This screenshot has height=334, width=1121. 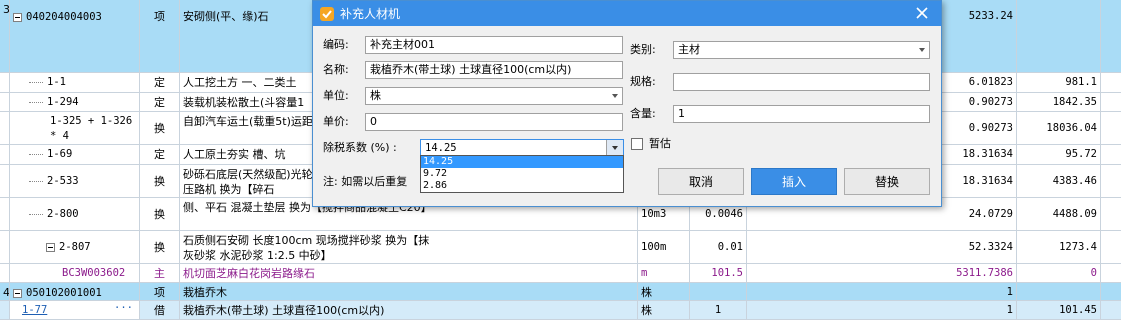 What do you see at coordinates (718, 247) in the screenshot?
I see `row-qty: 0.01` at bounding box center [718, 247].